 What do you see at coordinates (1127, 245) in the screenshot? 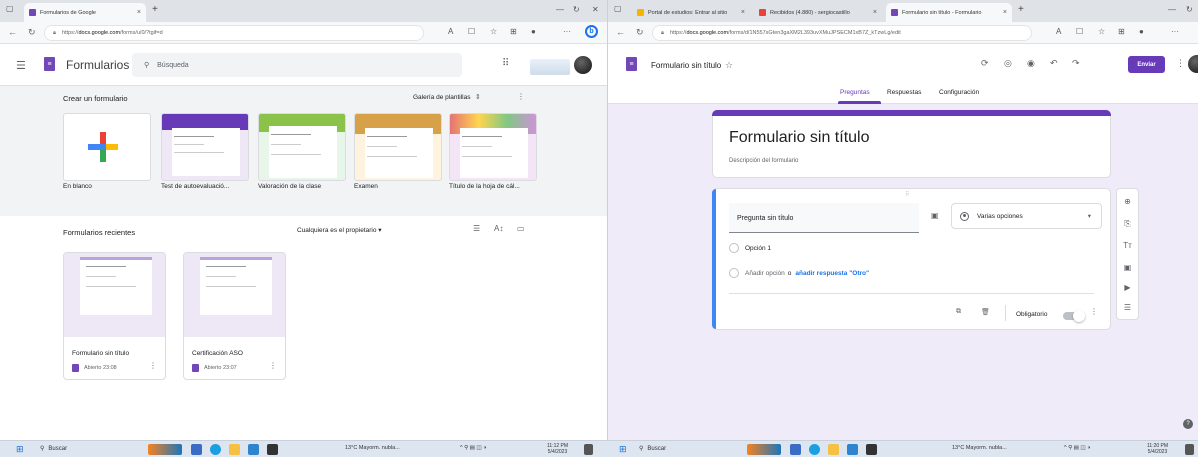
I see `add-title-icon: Tт` at bounding box center [1127, 245].